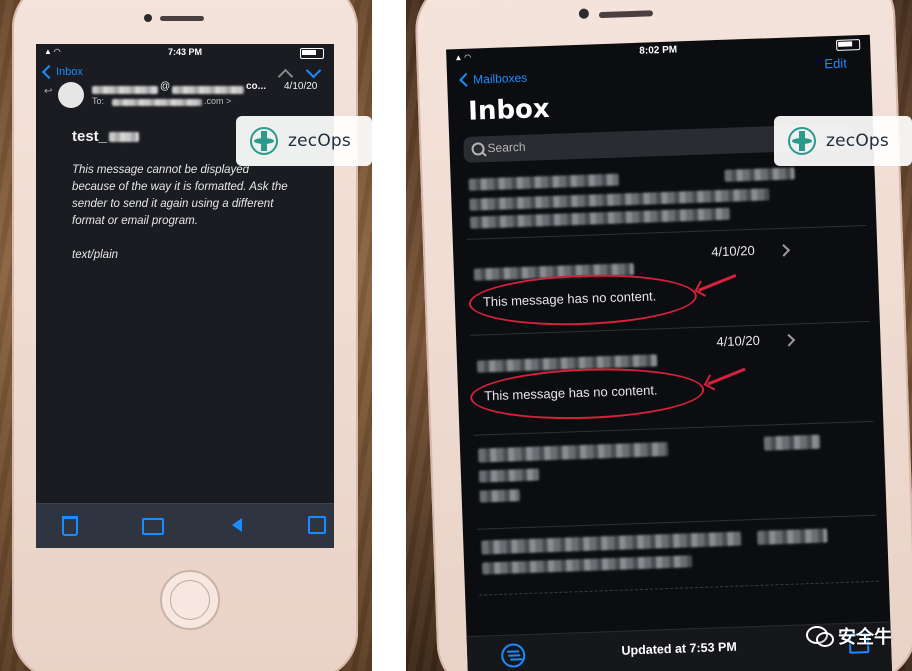  What do you see at coordinates (317, 525) in the screenshot?
I see `compose-icon` at bounding box center [317, 525].